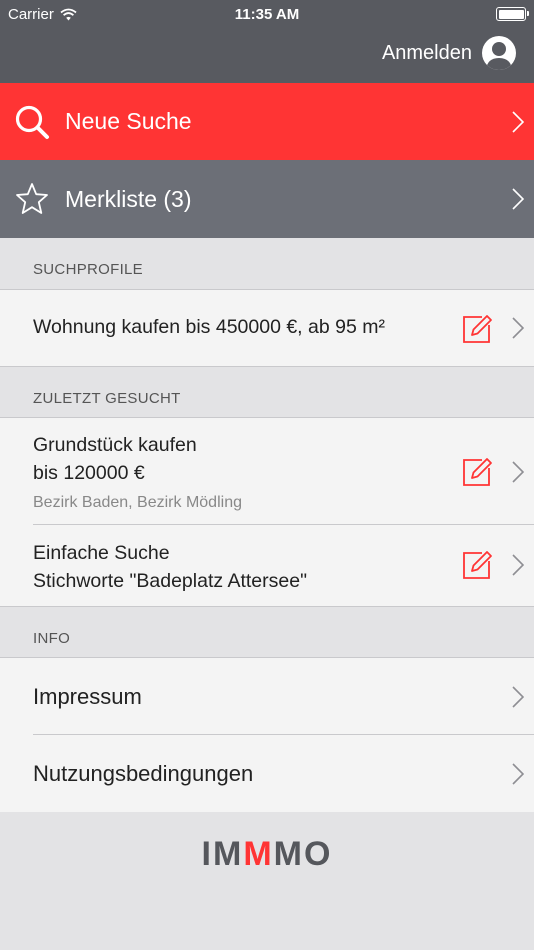 This screenshot has height=950, width=534. Describe the element at coordinates (128, 198) in the screenshot. I see `watchlist-label: Merkliste (3)` at that location.